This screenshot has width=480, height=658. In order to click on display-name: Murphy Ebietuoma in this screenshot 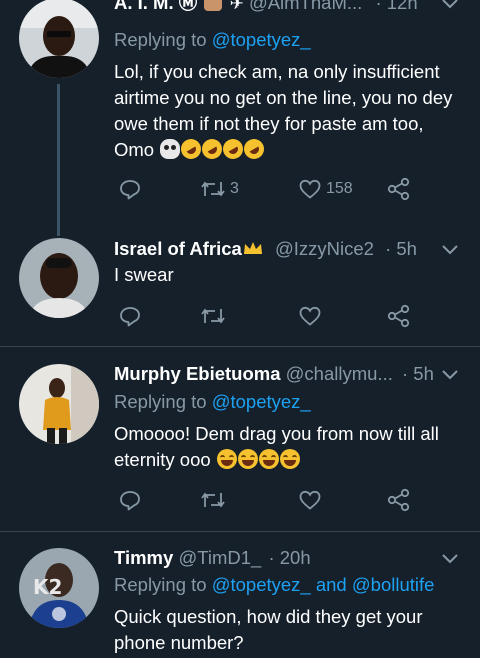, I will do `click(197, 373)`.